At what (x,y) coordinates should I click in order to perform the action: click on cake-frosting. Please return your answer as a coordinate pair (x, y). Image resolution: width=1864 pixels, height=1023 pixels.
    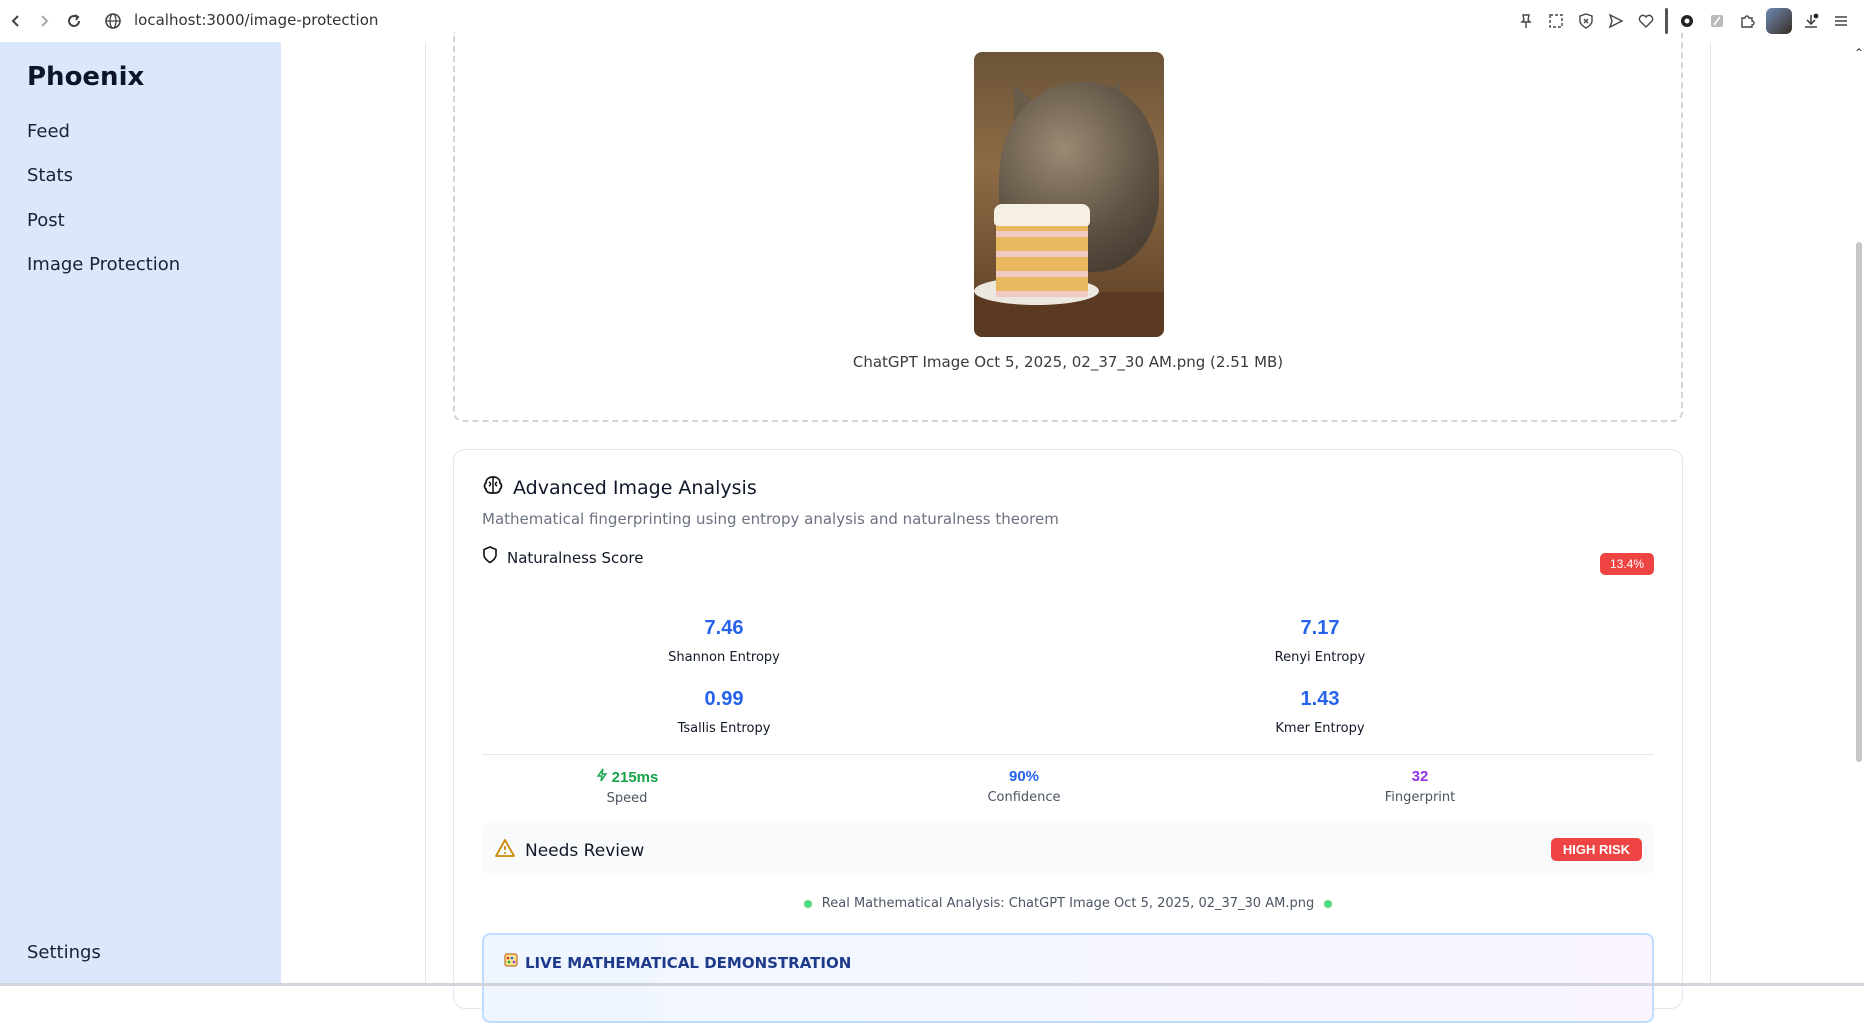
    Looking at the image, I should click on (1042, 215).